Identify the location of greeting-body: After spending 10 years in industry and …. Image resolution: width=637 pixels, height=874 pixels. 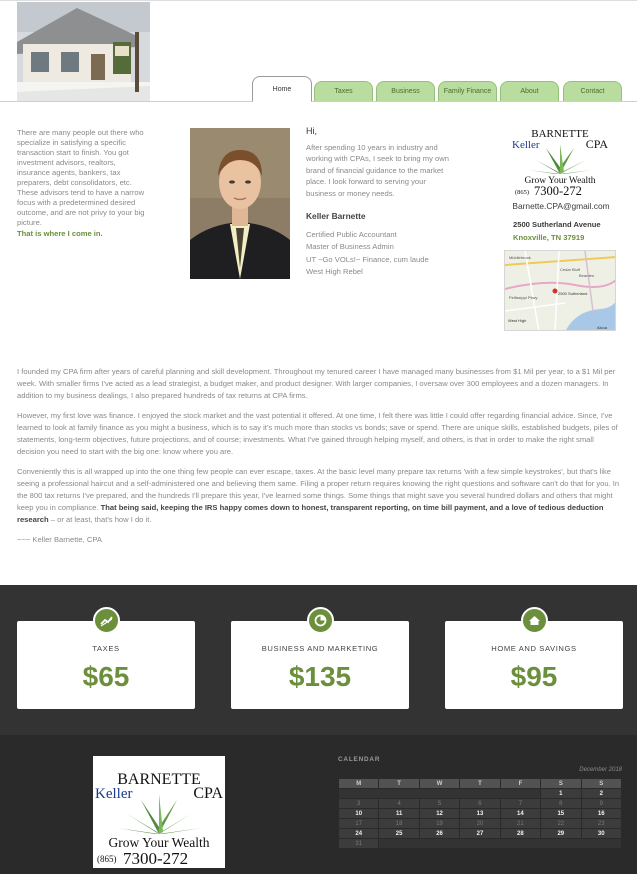
(377, 170).